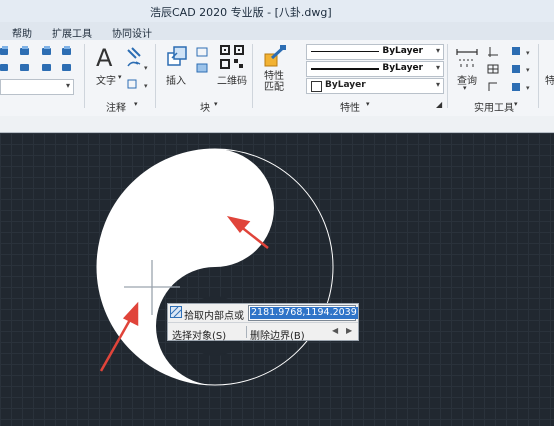  Describe the element at coordinates (199, 334) in the screenshot. I see `option-select-objects: 选择对象(S)` at that location.